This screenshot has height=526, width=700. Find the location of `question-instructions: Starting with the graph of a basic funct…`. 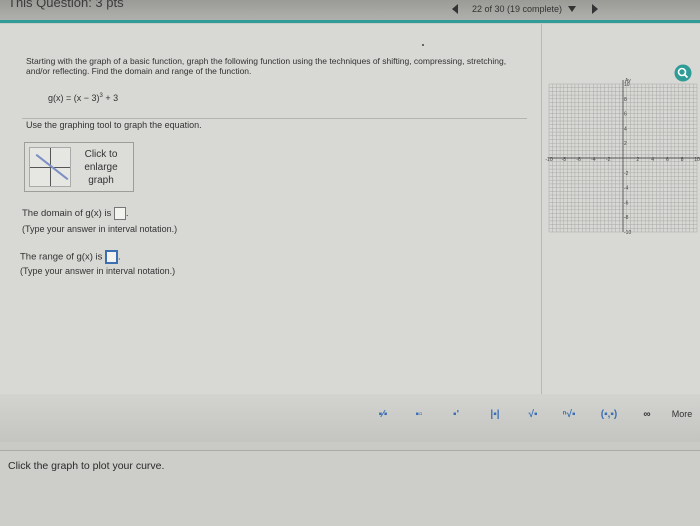

question-instructions: Starting with the graph of a basic funct… is located at coordinates (266, 66).